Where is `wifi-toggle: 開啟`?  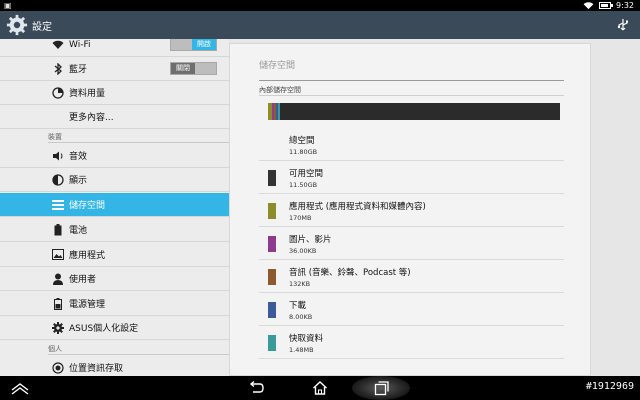
wifi-toggle: 開啟 is located at coordinates (193, 45).